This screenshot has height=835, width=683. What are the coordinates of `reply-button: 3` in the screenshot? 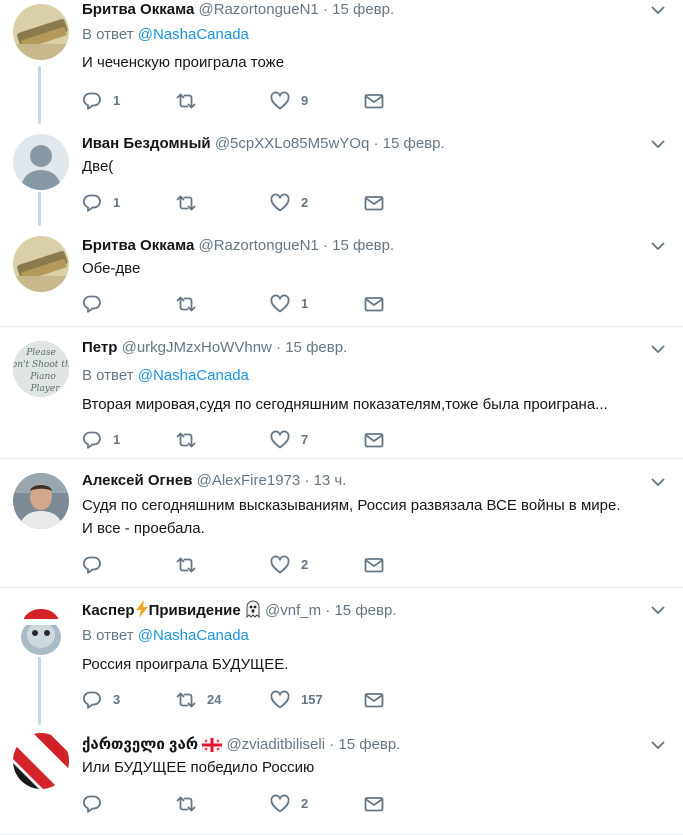 It's located at (101, 700).